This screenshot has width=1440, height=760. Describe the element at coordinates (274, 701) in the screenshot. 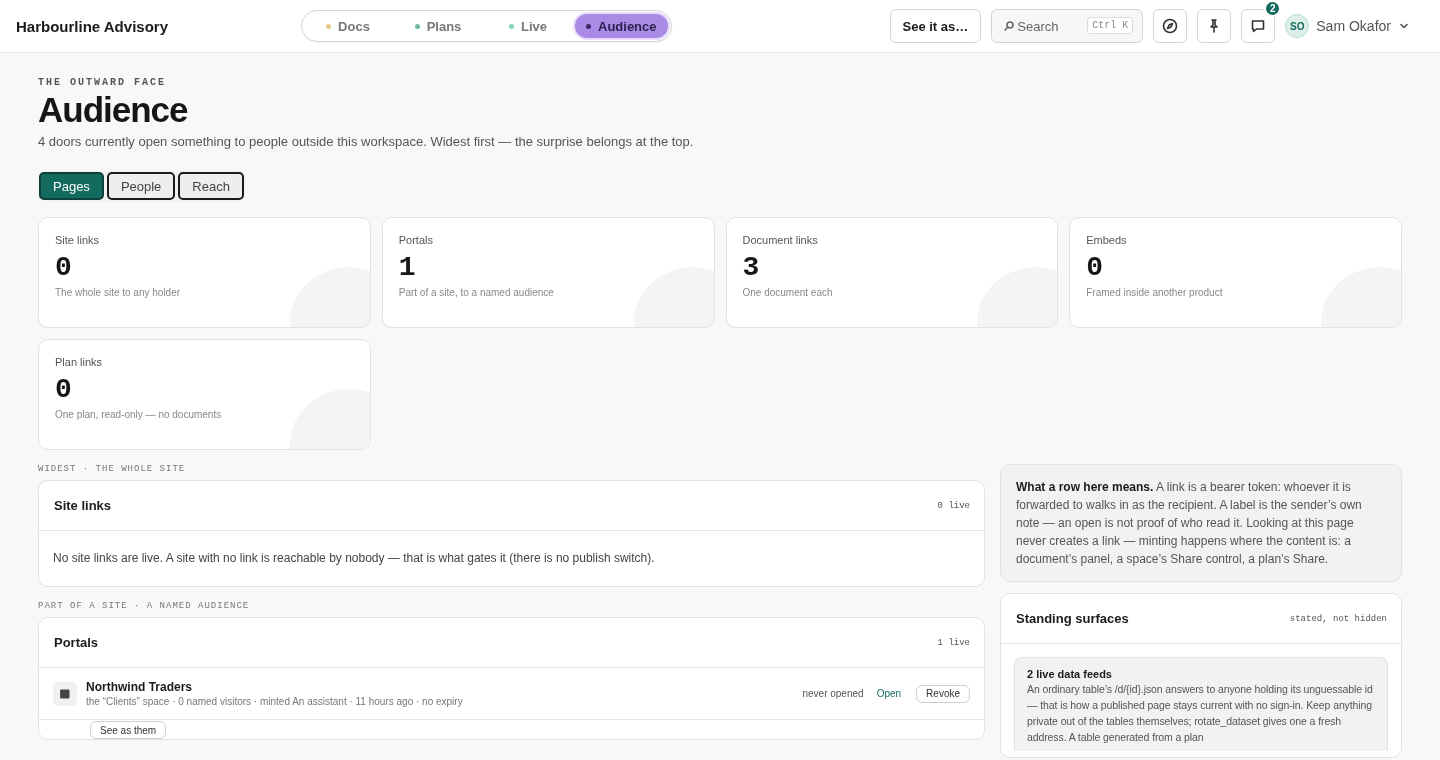

I see `portal-meta: the “Clients” space · 0 named visitors · minted An assistant · 11 hours ago · no expiry` at that location.